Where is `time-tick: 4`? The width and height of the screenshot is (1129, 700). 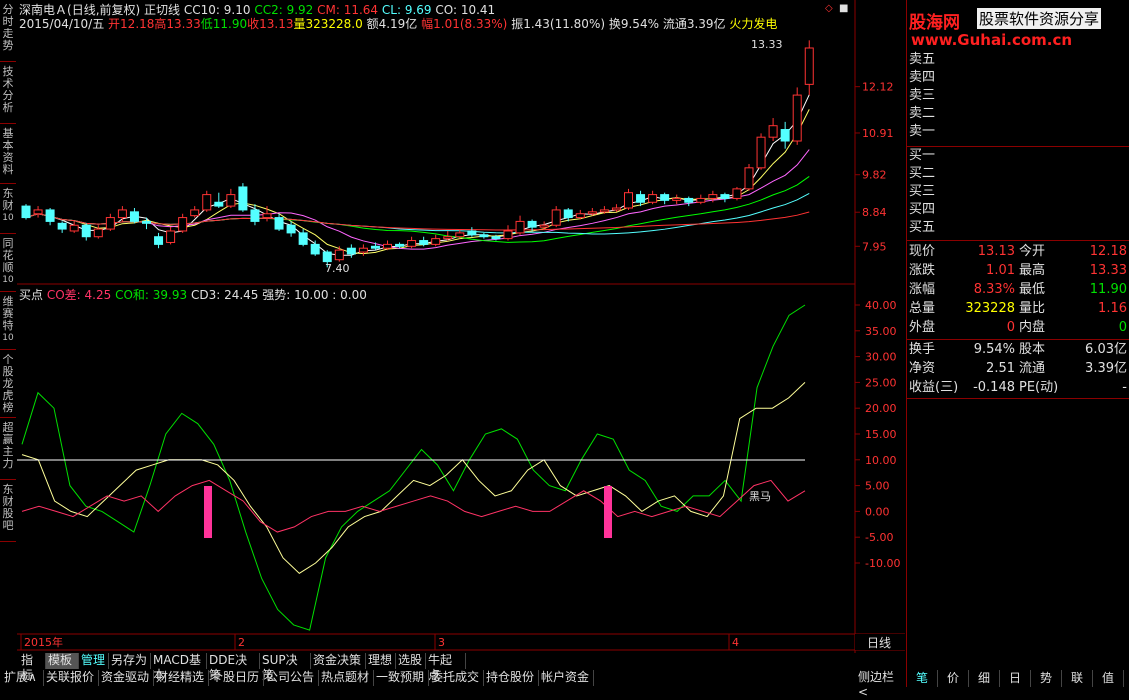 time-tick: 4 is located at coordinates (735, 642).